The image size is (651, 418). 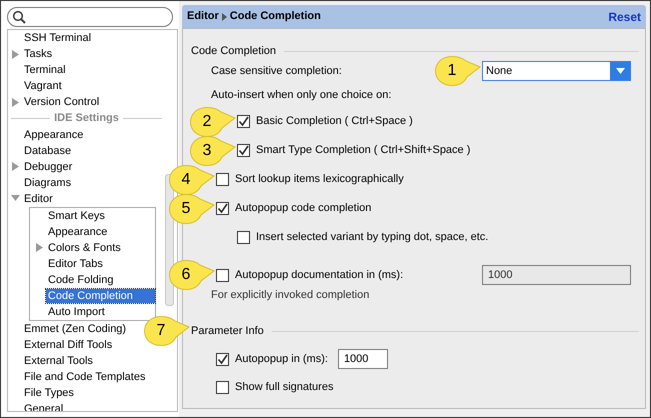 What do you see at coordinates (48, 183) in the screenshot?
I see `tree-item: Diagrams` at bounding box center [48, 183].